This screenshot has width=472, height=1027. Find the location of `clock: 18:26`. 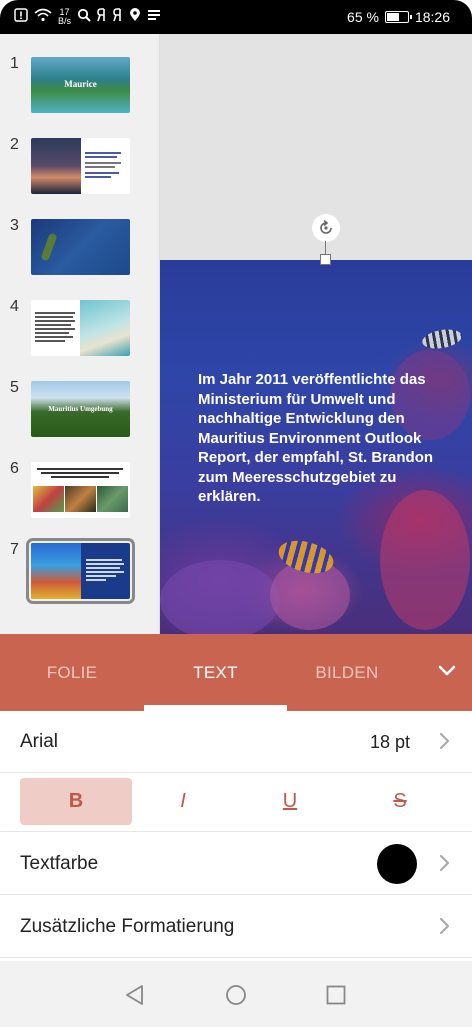

clock: 18:26 is located at coordinates (432, 17).